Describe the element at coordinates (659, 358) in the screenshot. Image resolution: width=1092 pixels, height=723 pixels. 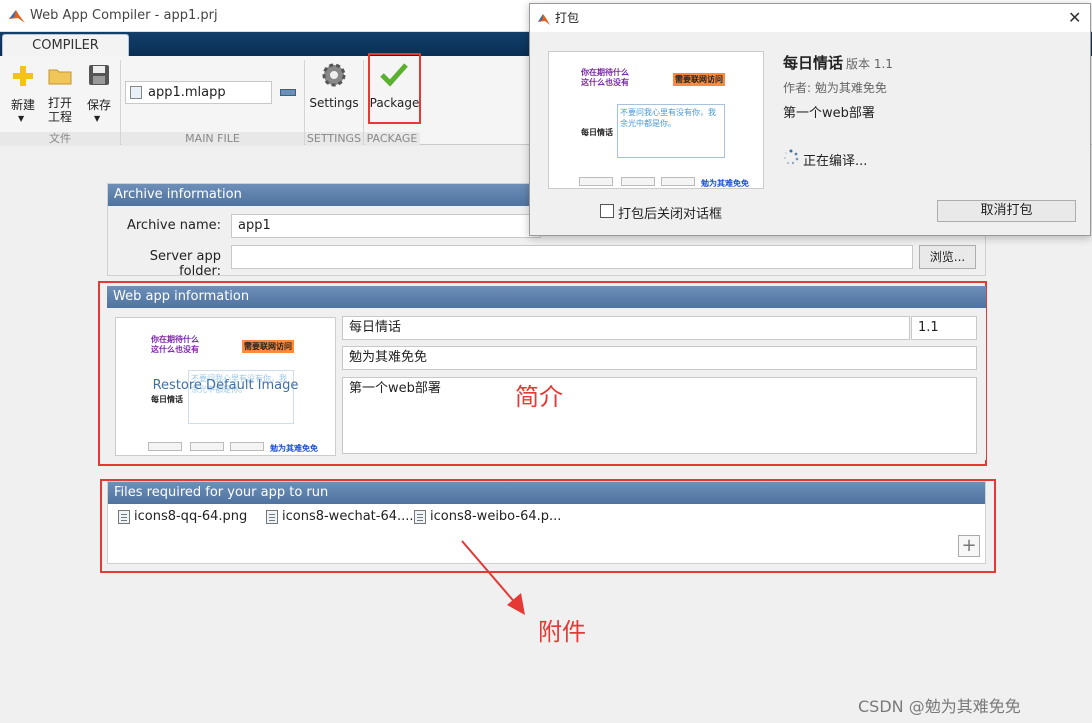
I see `author-input: 勉为其难免免` at that location.